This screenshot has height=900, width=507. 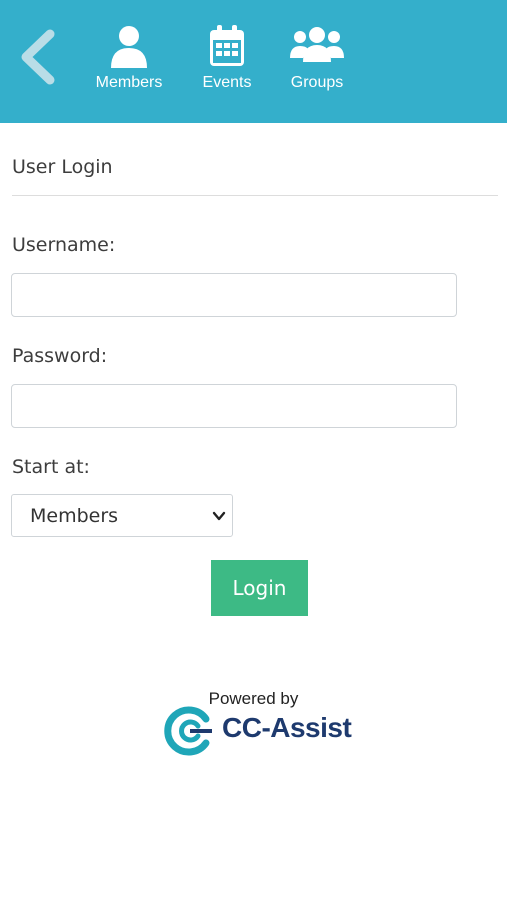 I want to click on user-icon, so click(x=129, y=47).